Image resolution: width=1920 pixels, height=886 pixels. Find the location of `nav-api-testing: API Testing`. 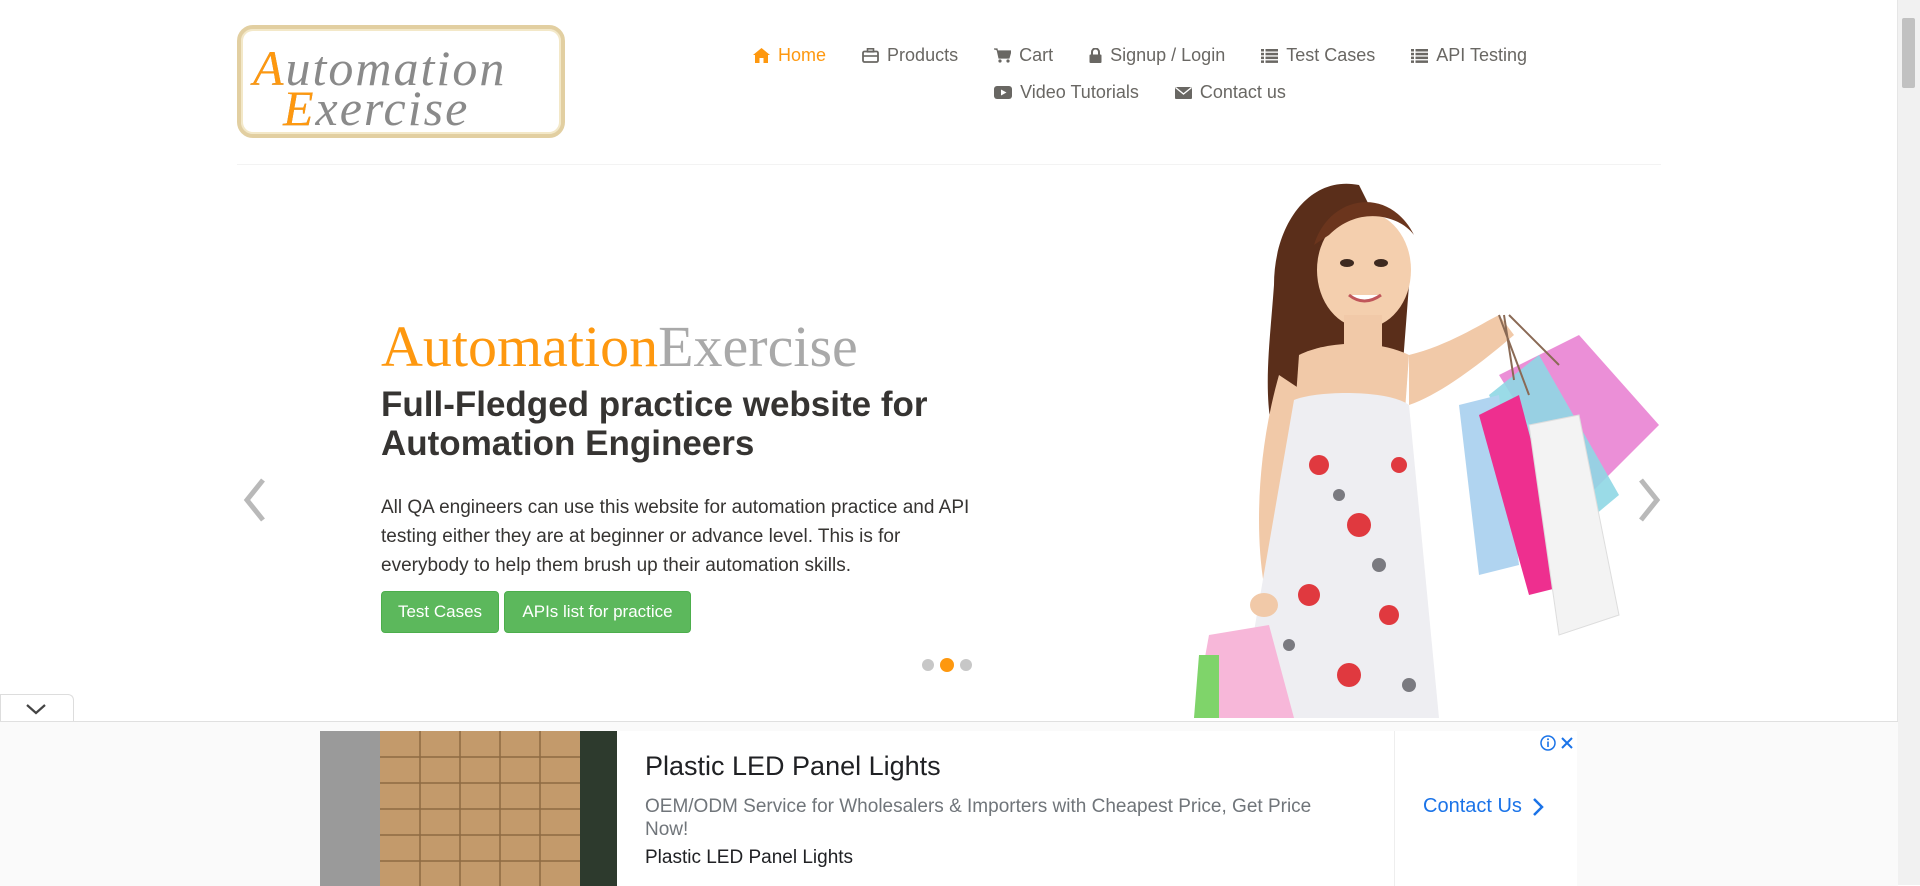

nav-api-testing: API Testing is located at coordinates (1469, 55).